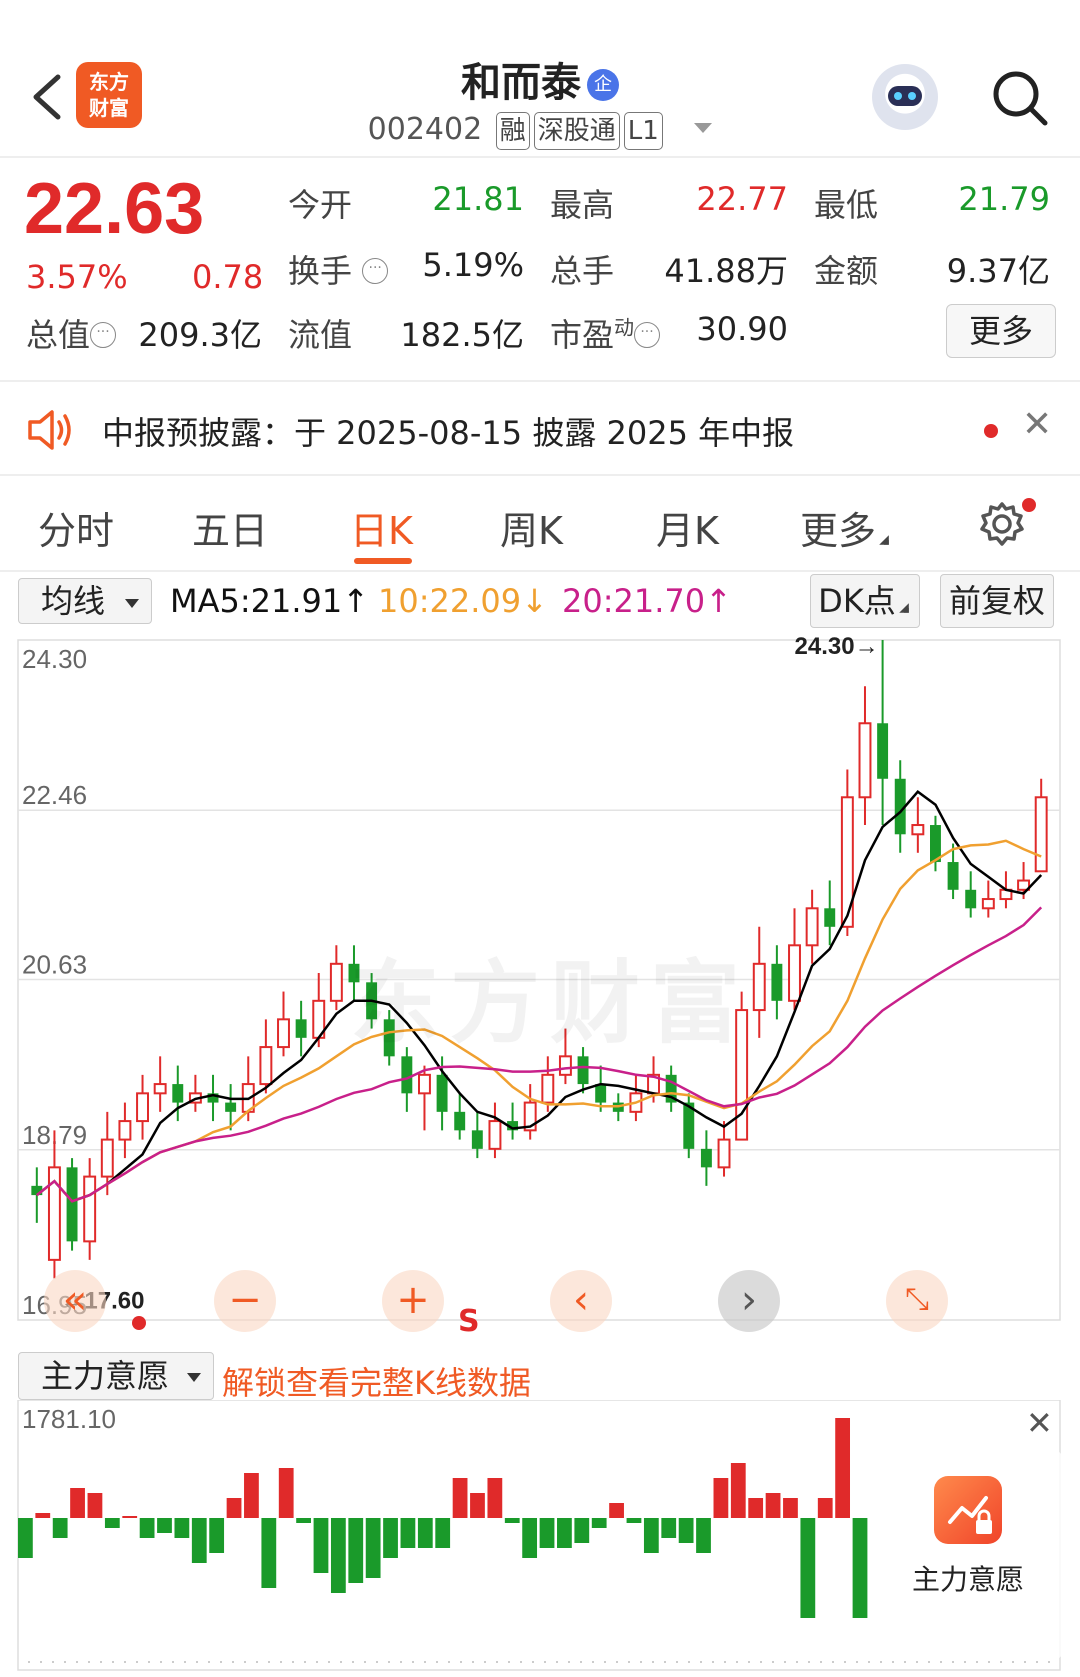  Describe the element at coordinates (576, 131) in the screenshot. I see `tag-connect: 深股通` at that location.